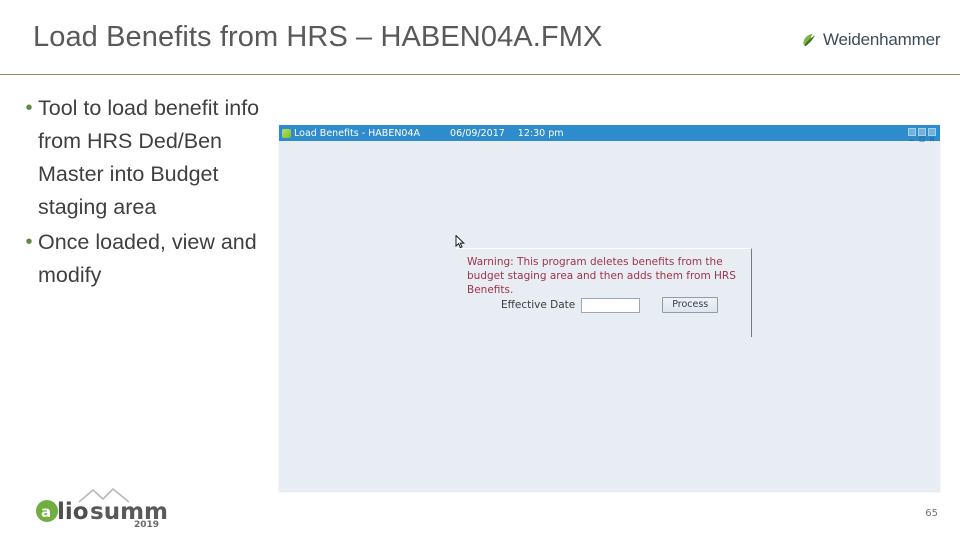 This screenshot has height=540, width=960. Describe the element at coordinates (932, 135) in the screenshot. I see `close-icon` at that location.